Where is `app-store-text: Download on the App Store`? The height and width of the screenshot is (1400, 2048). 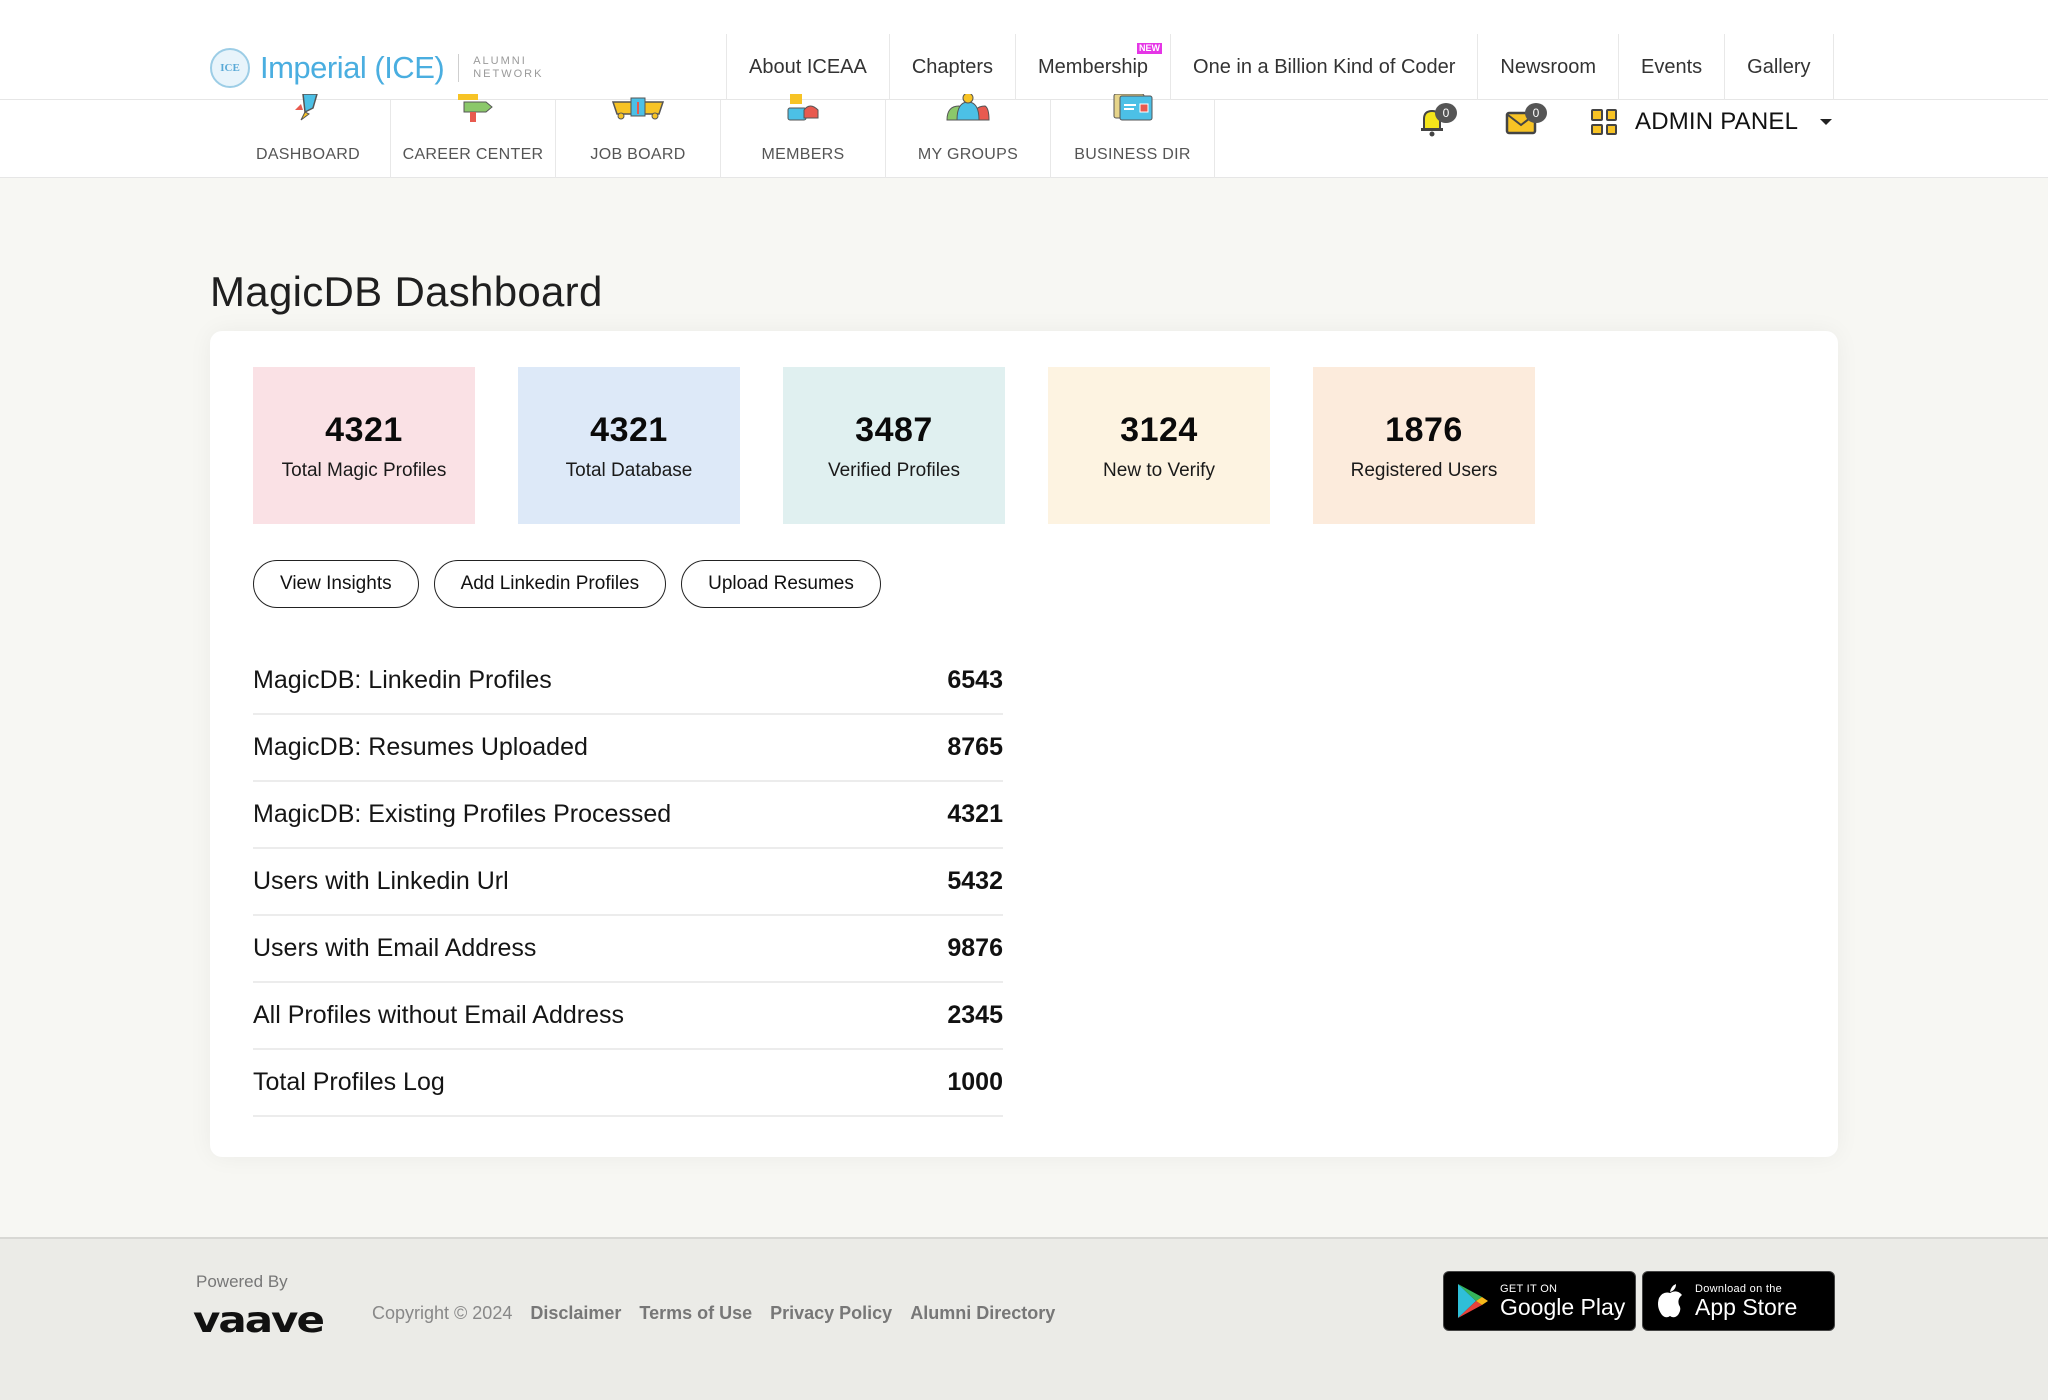
app-store-text: Download on the App Store is located at coordinates (1746, 1301).